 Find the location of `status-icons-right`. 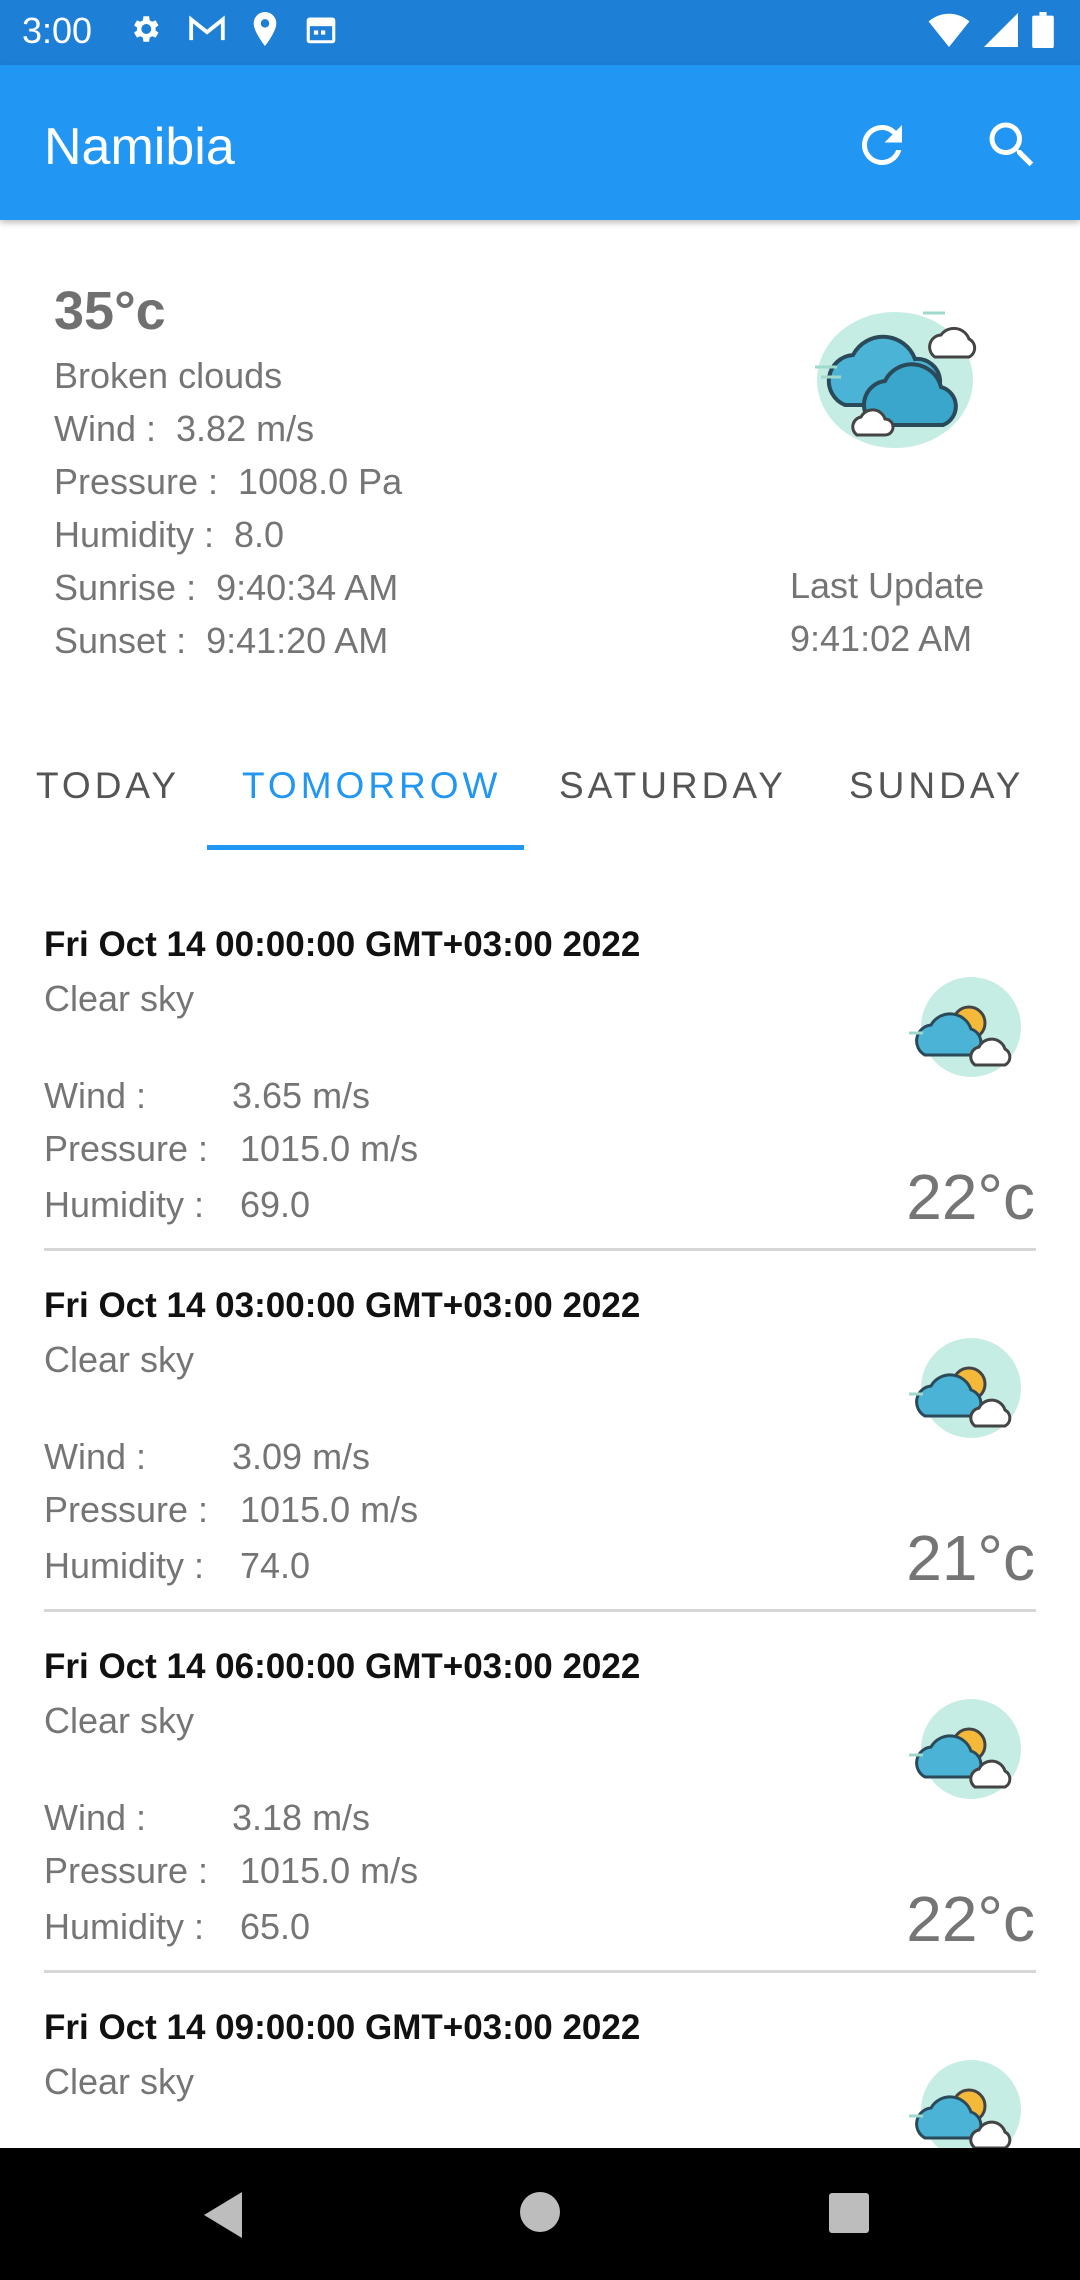

status-icons-right is located at coordinates (991, 30).